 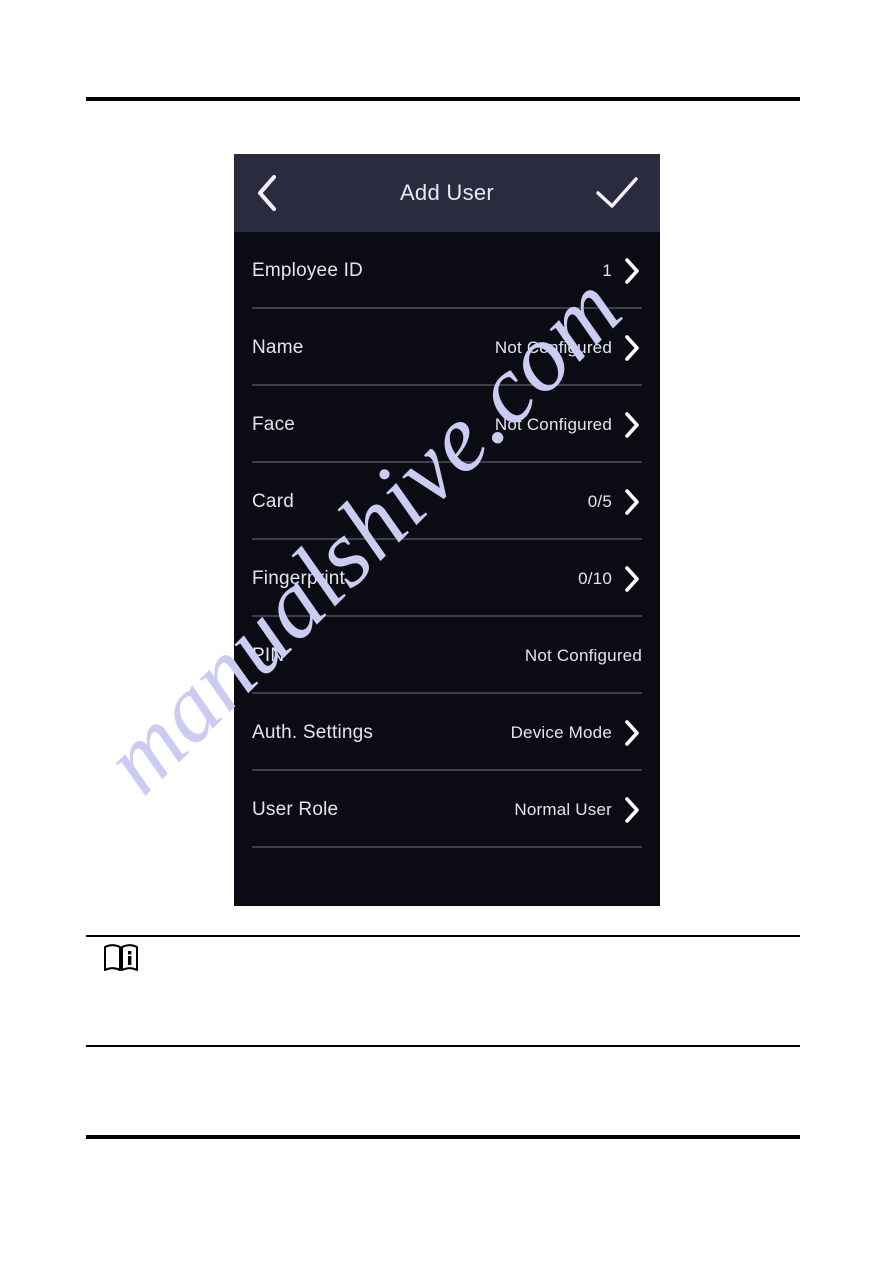 I want to click on row-label: Fingerprint, so click(x=299, y=578).